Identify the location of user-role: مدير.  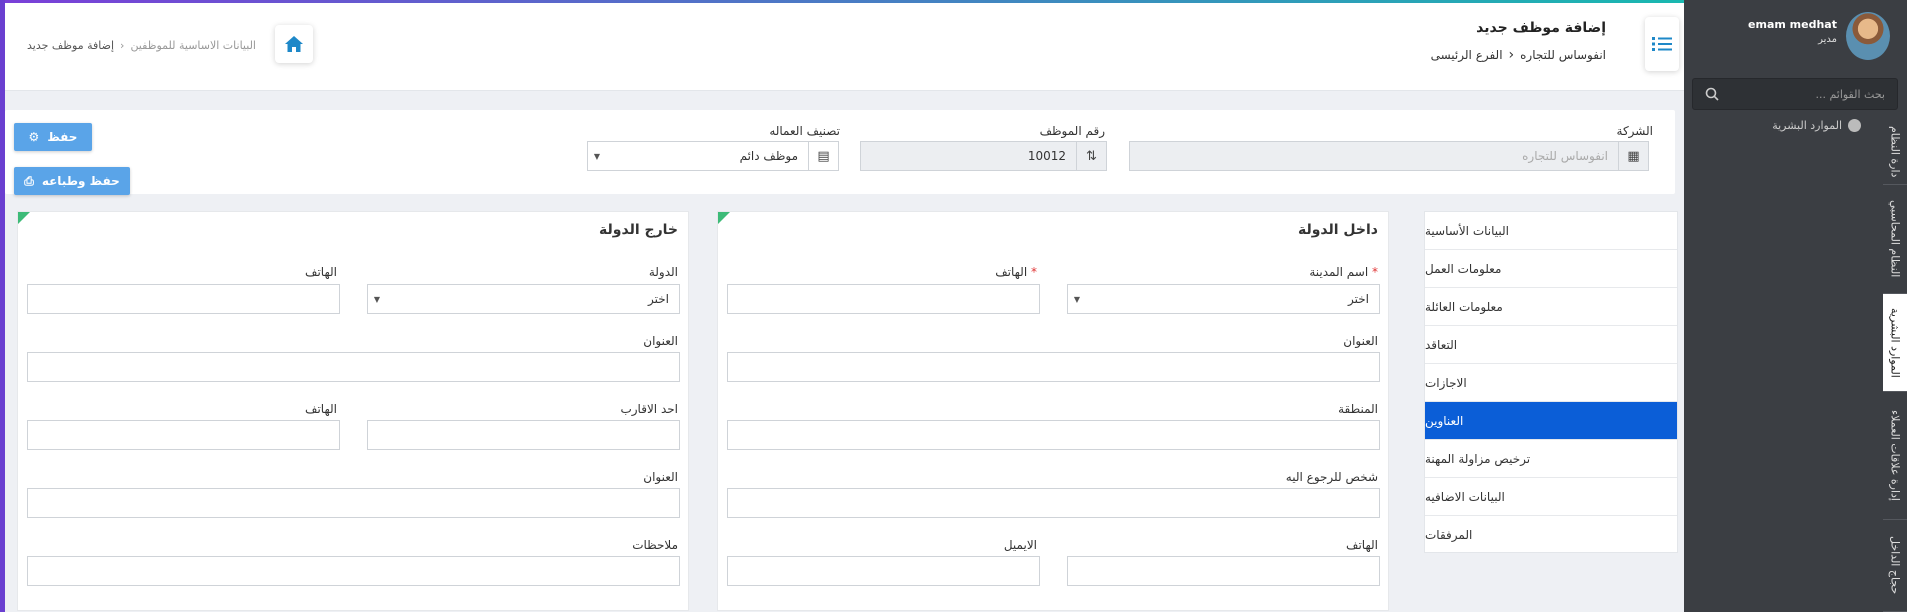
(1827, 39).